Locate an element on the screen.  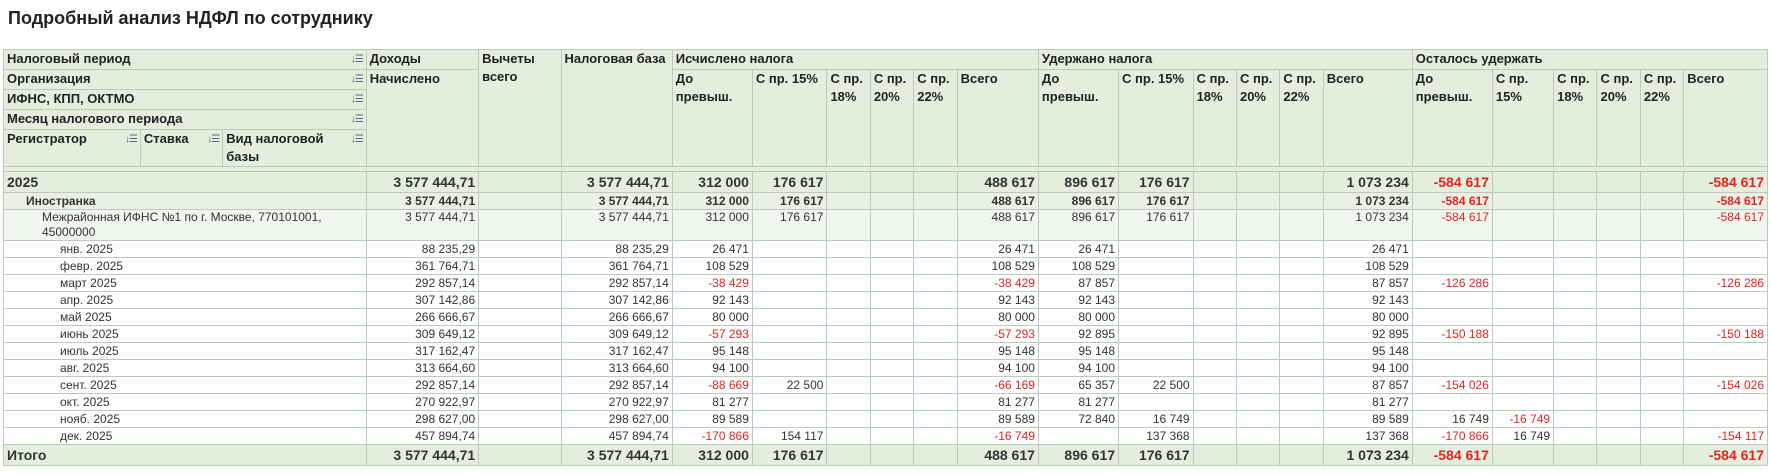
calculated-cell: 312 000 is located at coordinates (712, 201).